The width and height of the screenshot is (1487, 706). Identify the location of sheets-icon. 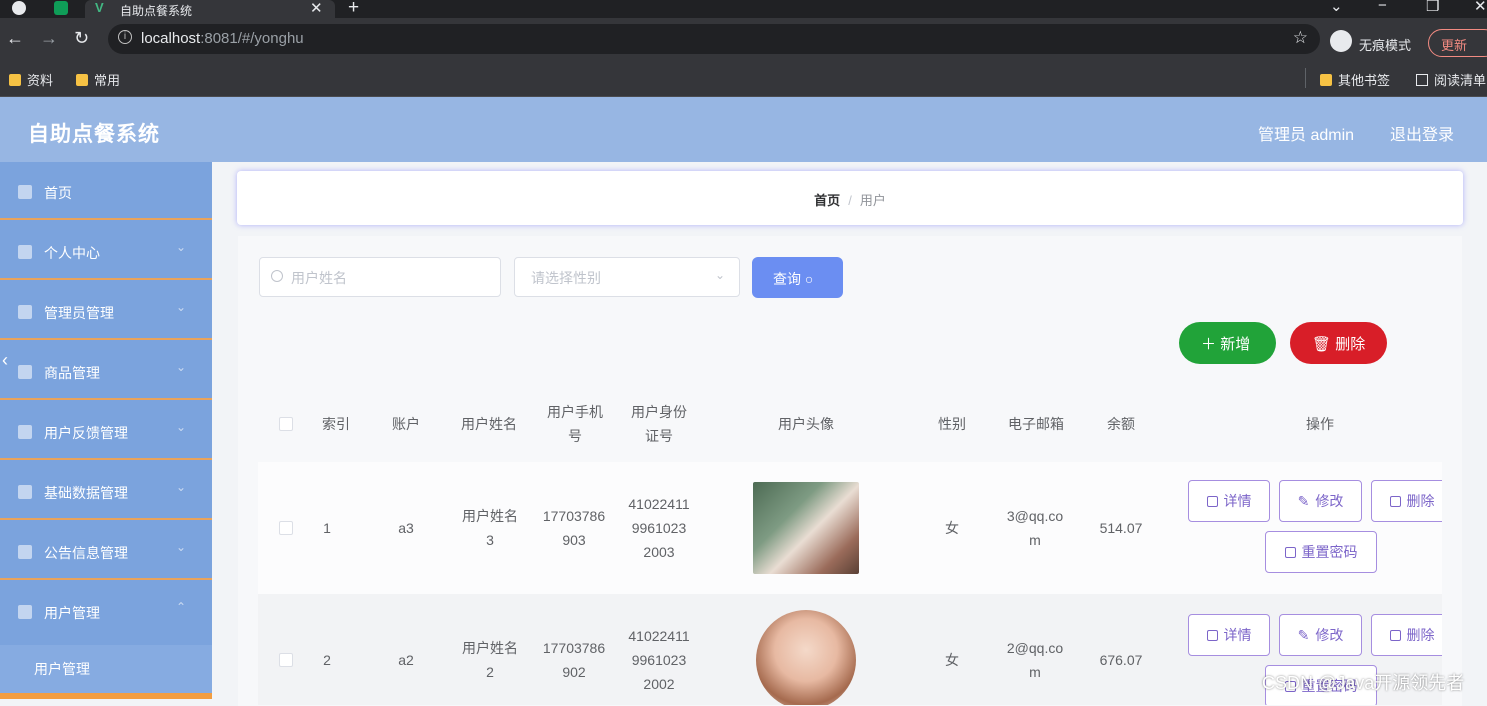
(61, 8).